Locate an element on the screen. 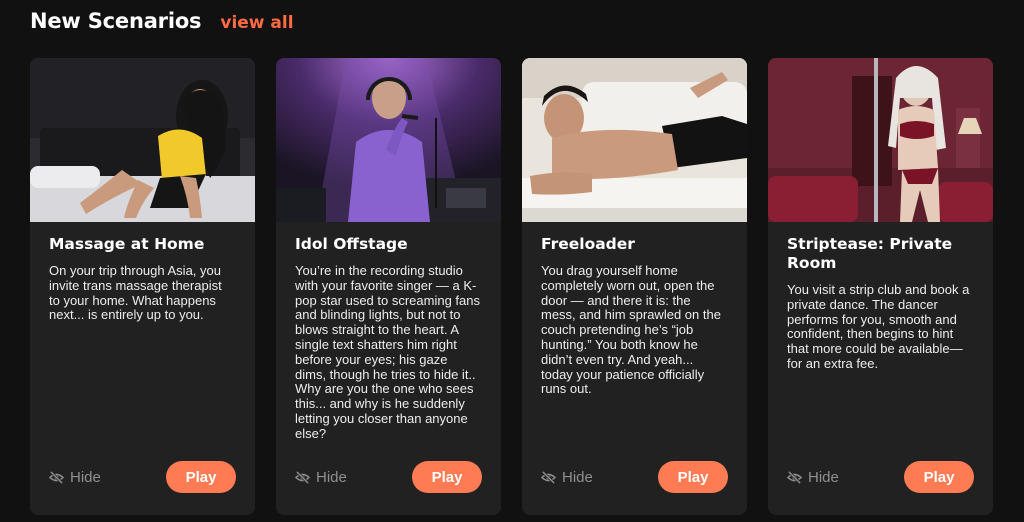 This screenshot has height=522, width=1024. view-all-link: view all is located at coordinates (256, 23).